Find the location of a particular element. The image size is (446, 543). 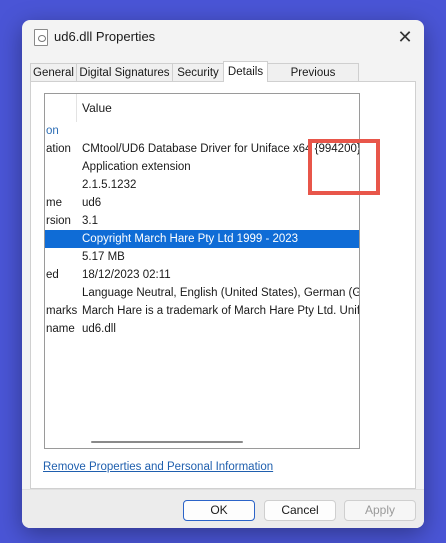

property-value: 2.1.5.1232 is located at coordinates (109, 185).